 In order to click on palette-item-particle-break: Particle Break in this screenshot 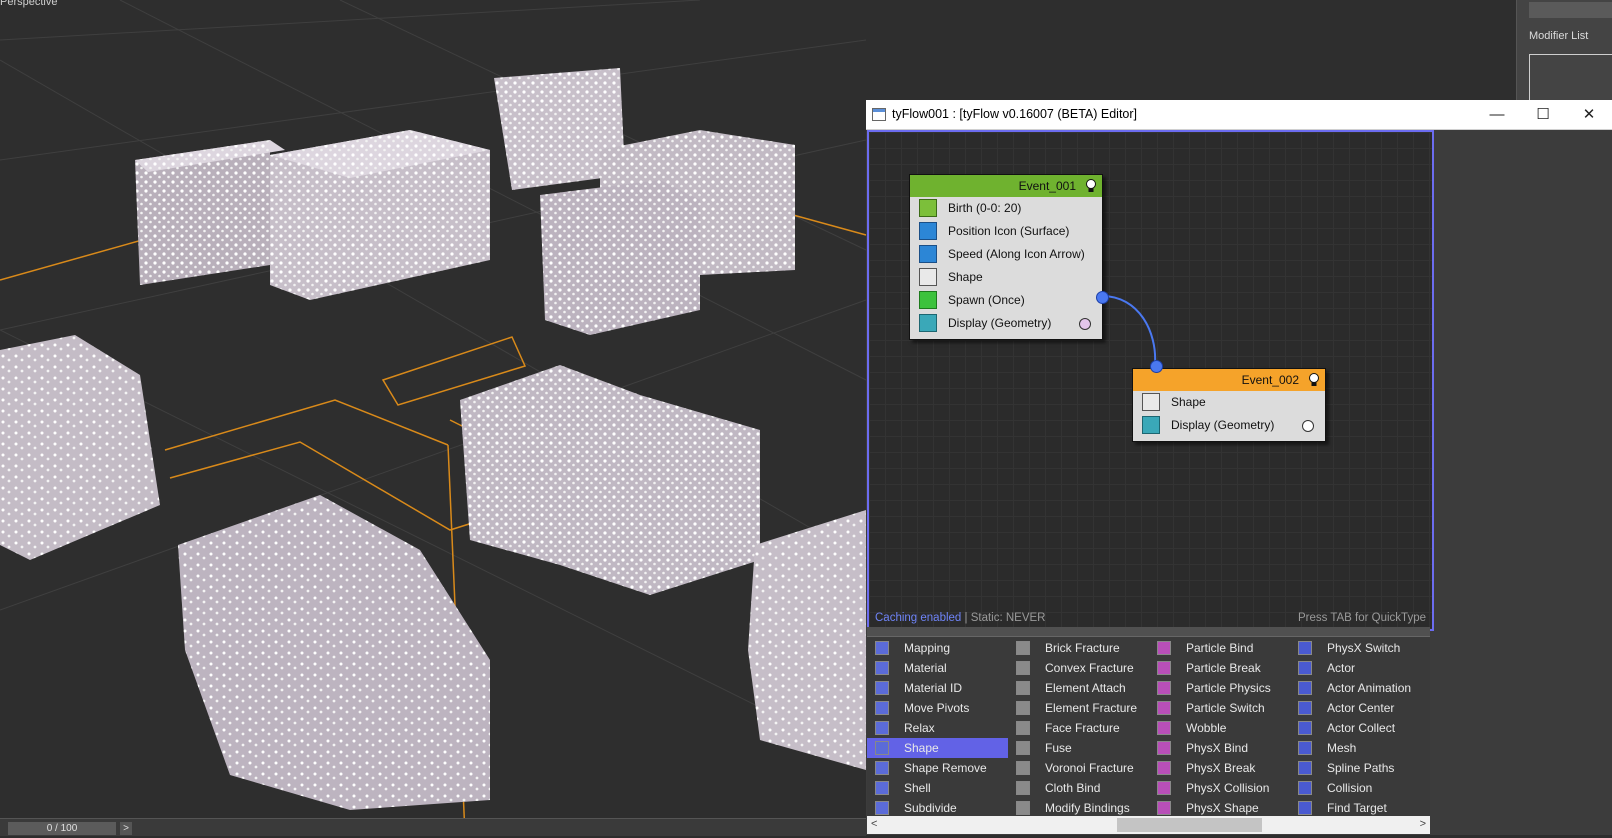, I will do `click(1219, 668)`.